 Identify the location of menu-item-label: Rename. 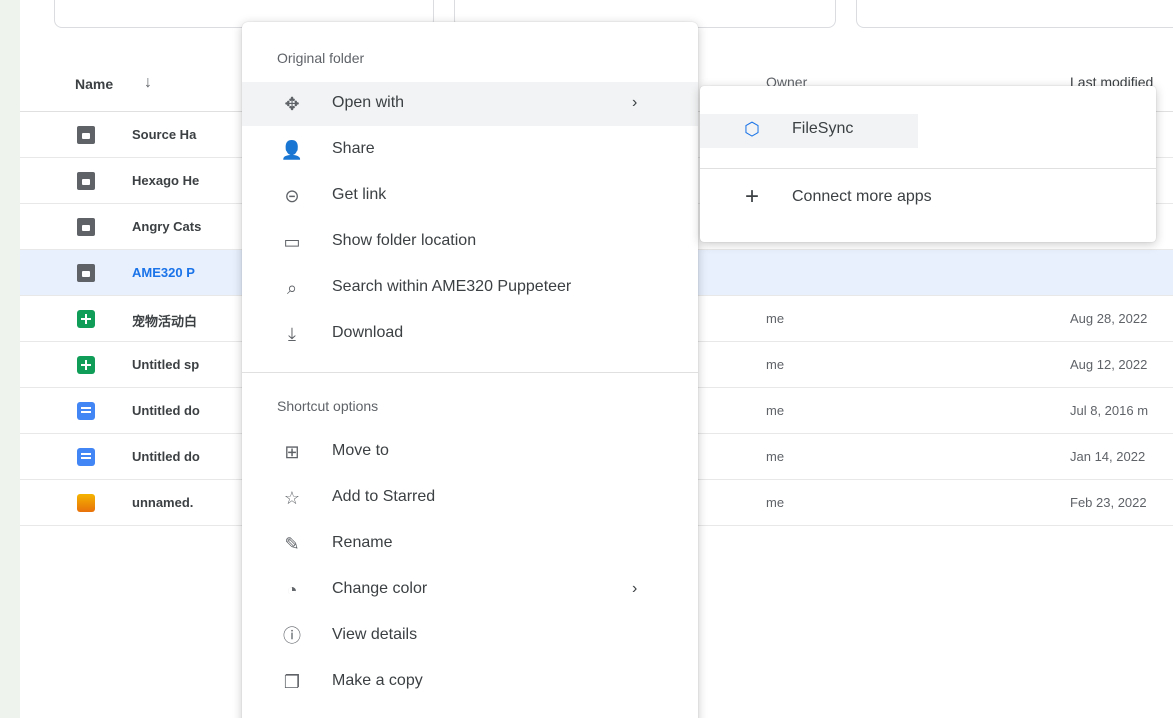
(362, 542).